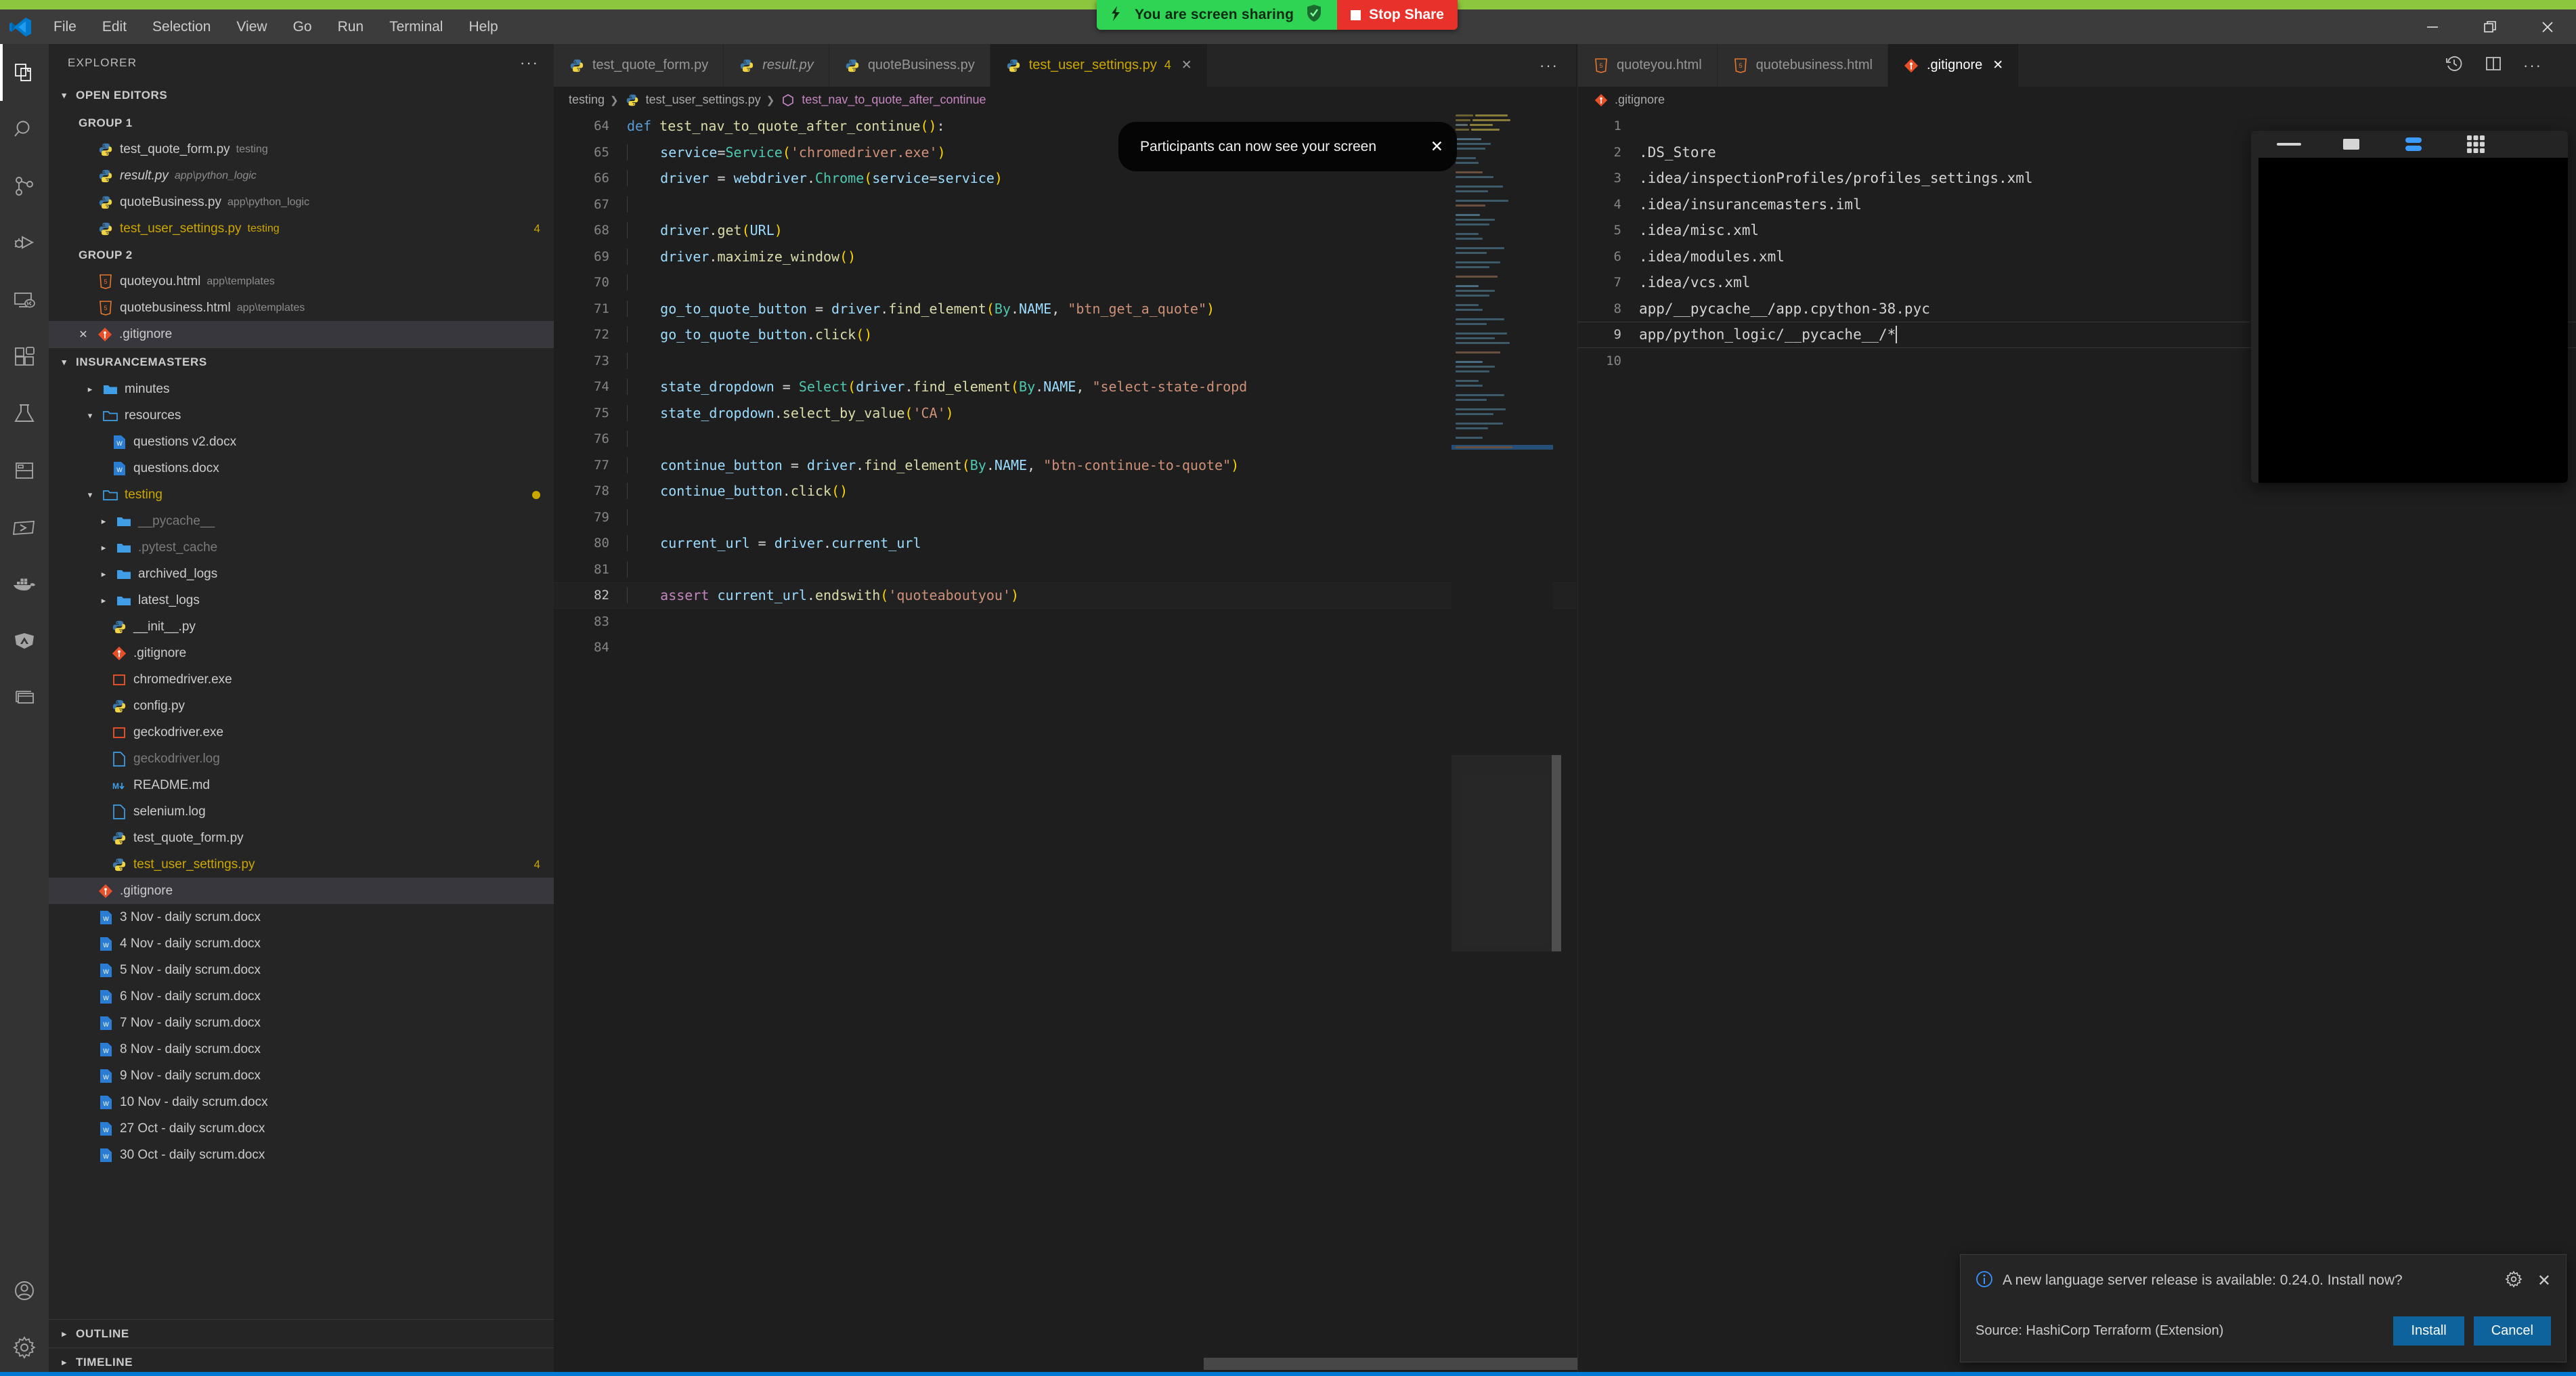  I want to click on breadcrumb-file: .gitignore, so click(1640, 100).